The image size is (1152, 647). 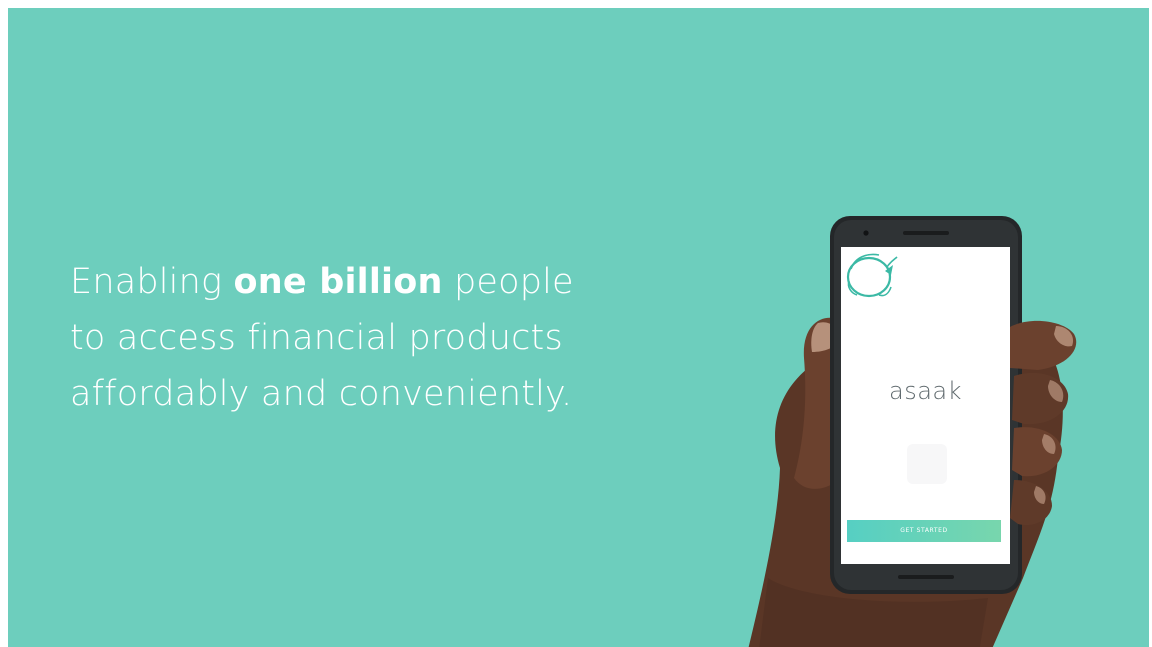 I want to click on headline-text-before: Enabling, so click(x=152, y=282).